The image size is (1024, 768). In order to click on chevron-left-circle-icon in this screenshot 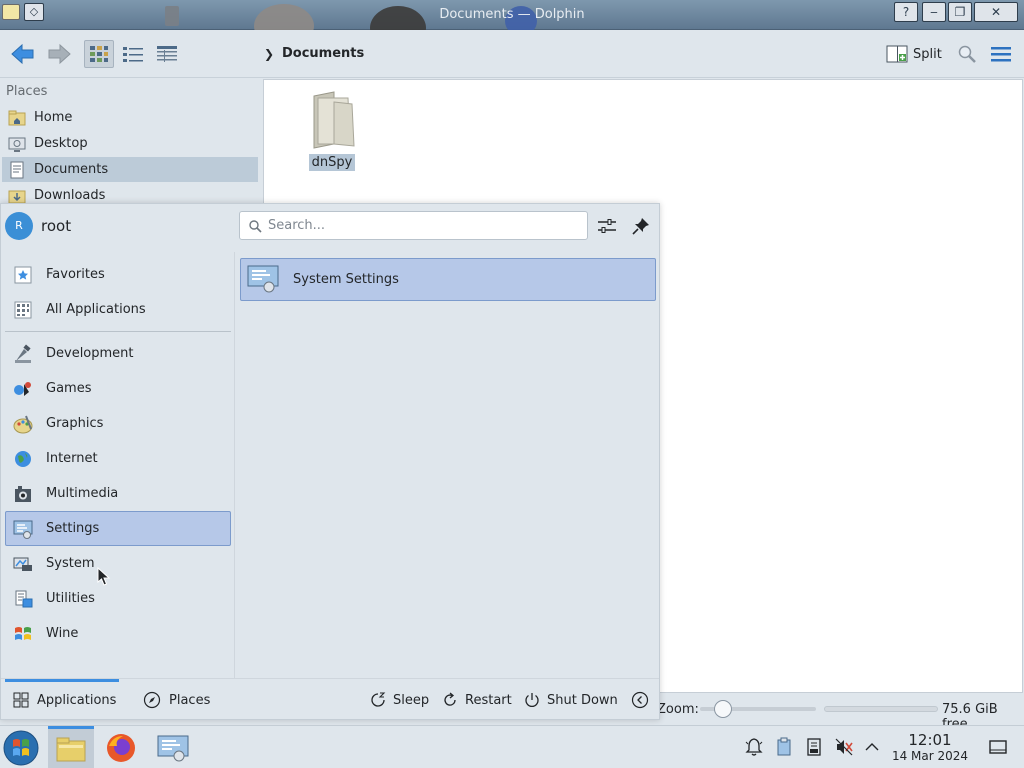, I will do `click(640, 700)`.